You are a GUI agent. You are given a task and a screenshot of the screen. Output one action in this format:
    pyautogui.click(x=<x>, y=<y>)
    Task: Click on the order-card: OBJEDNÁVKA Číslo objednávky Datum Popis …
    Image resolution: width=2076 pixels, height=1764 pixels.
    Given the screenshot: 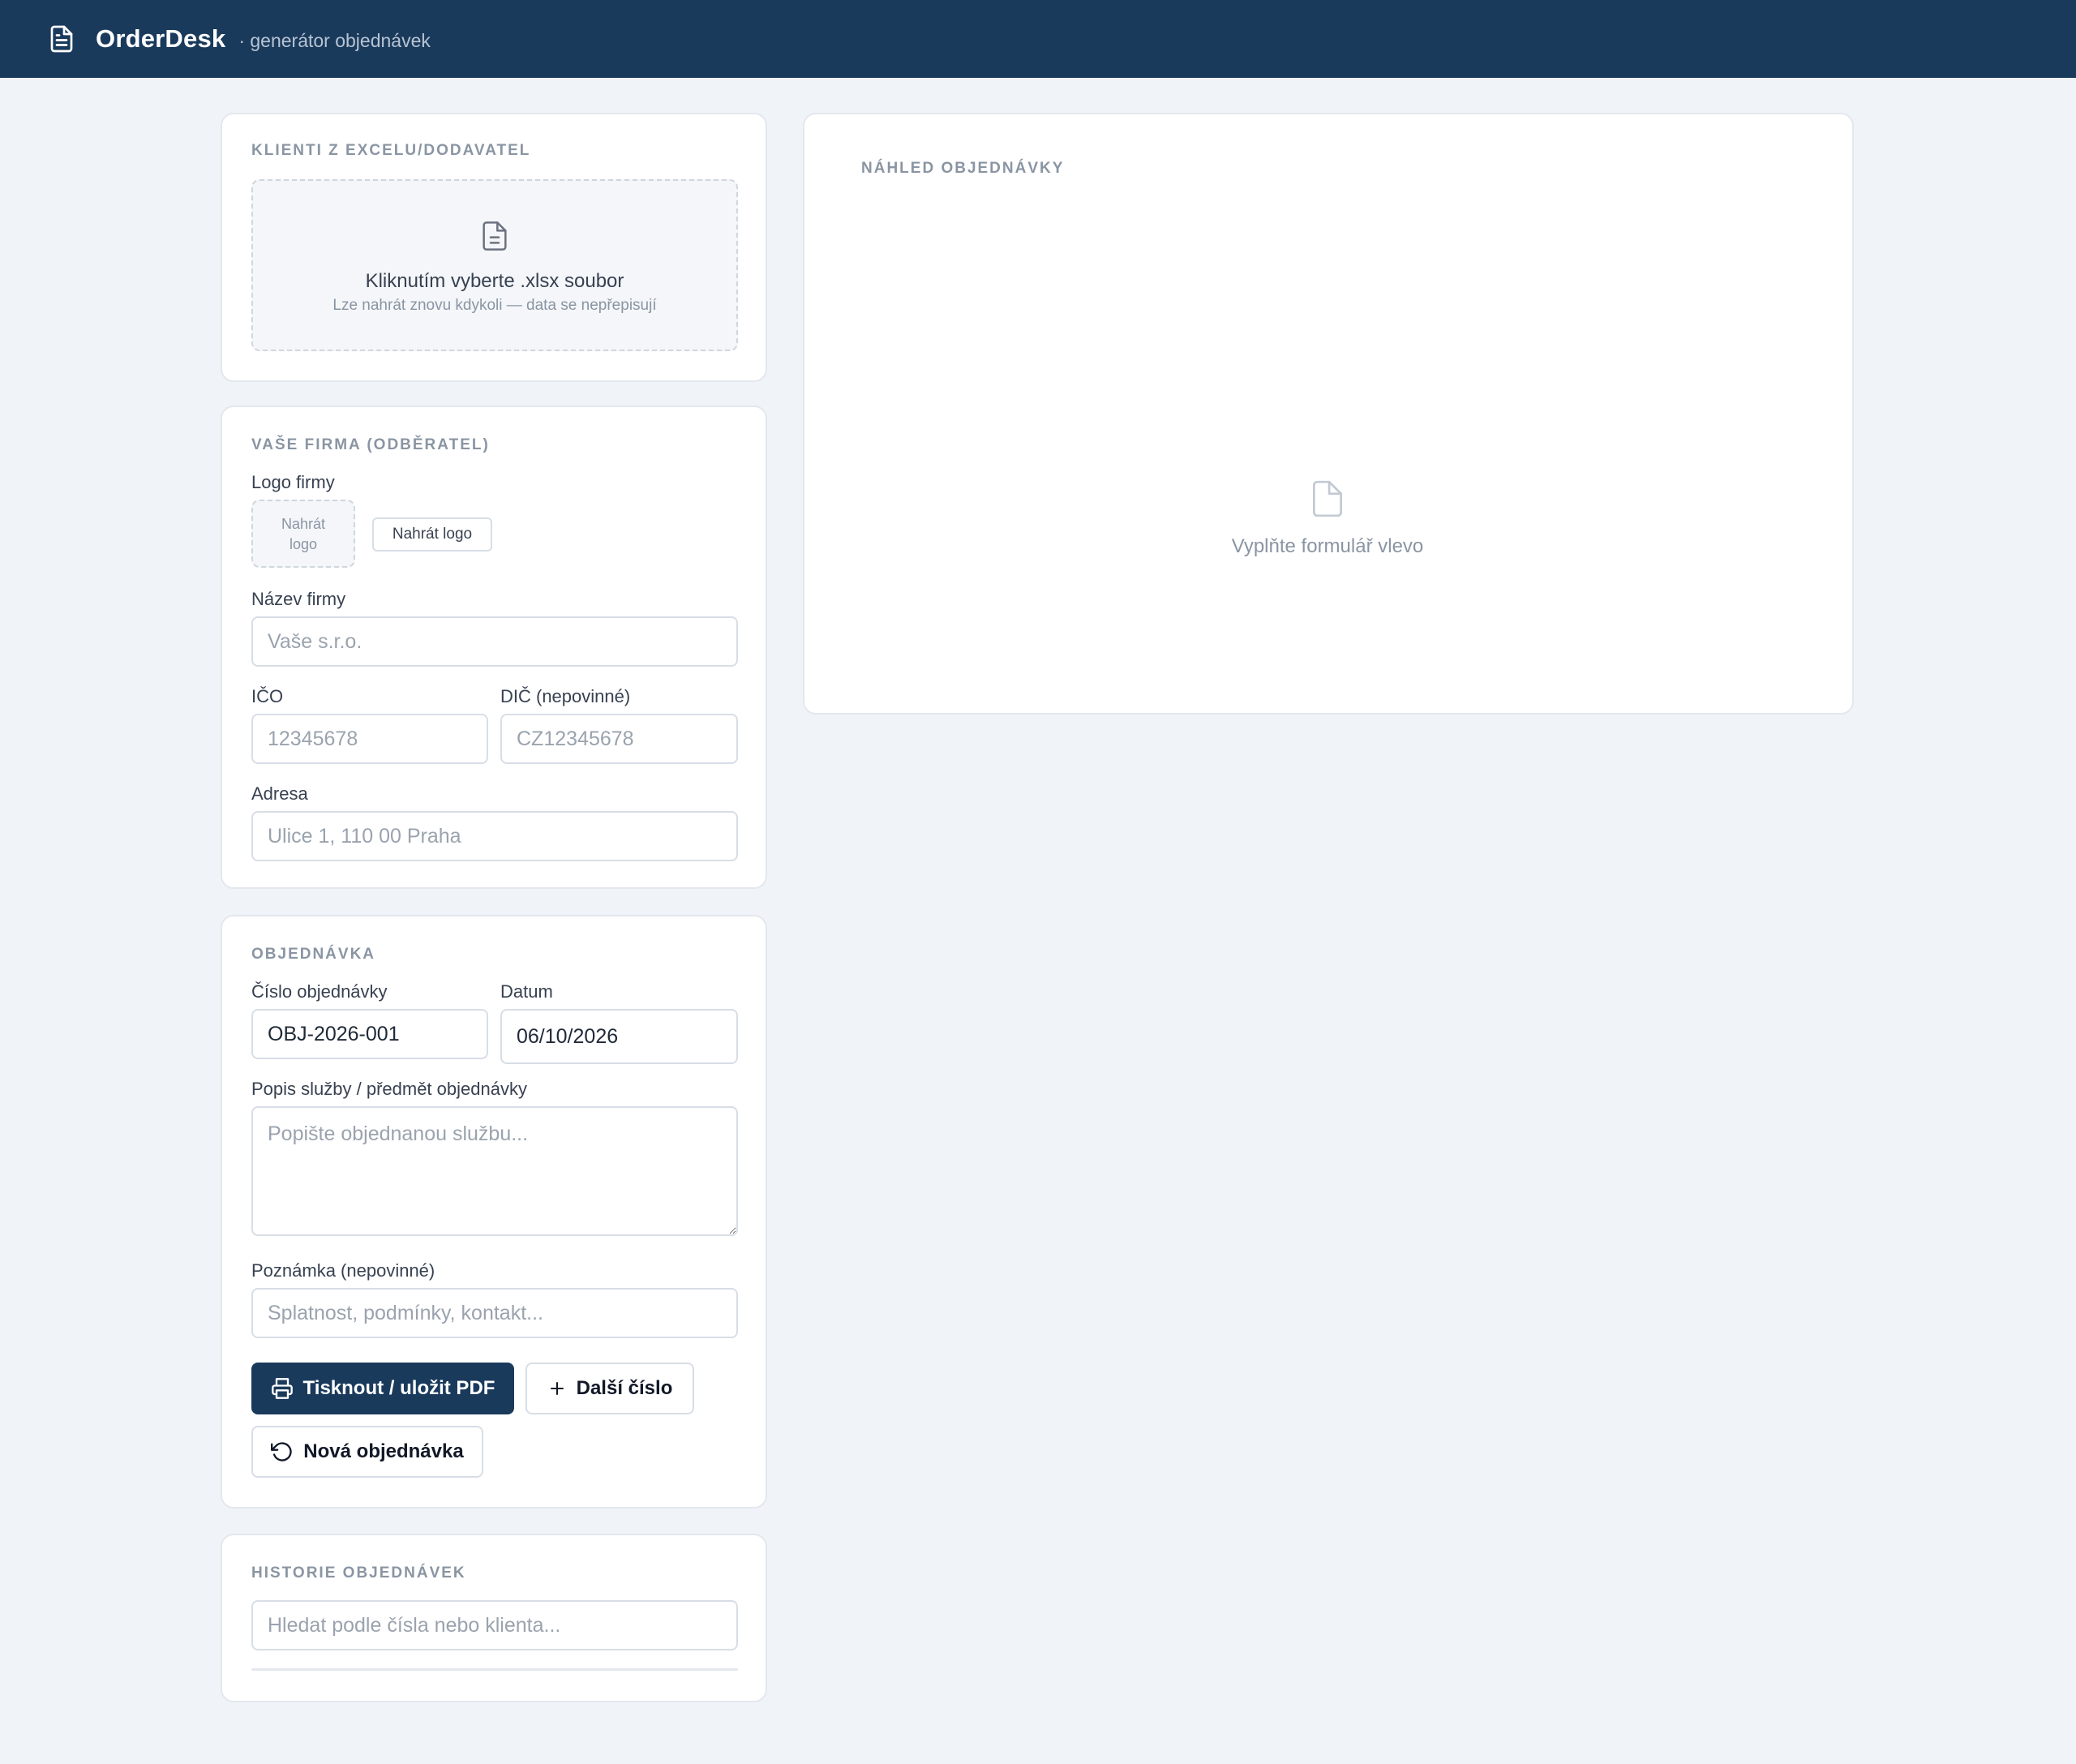 What is the action you would take?
    pyautogui.click(x=494, y=1212)
    